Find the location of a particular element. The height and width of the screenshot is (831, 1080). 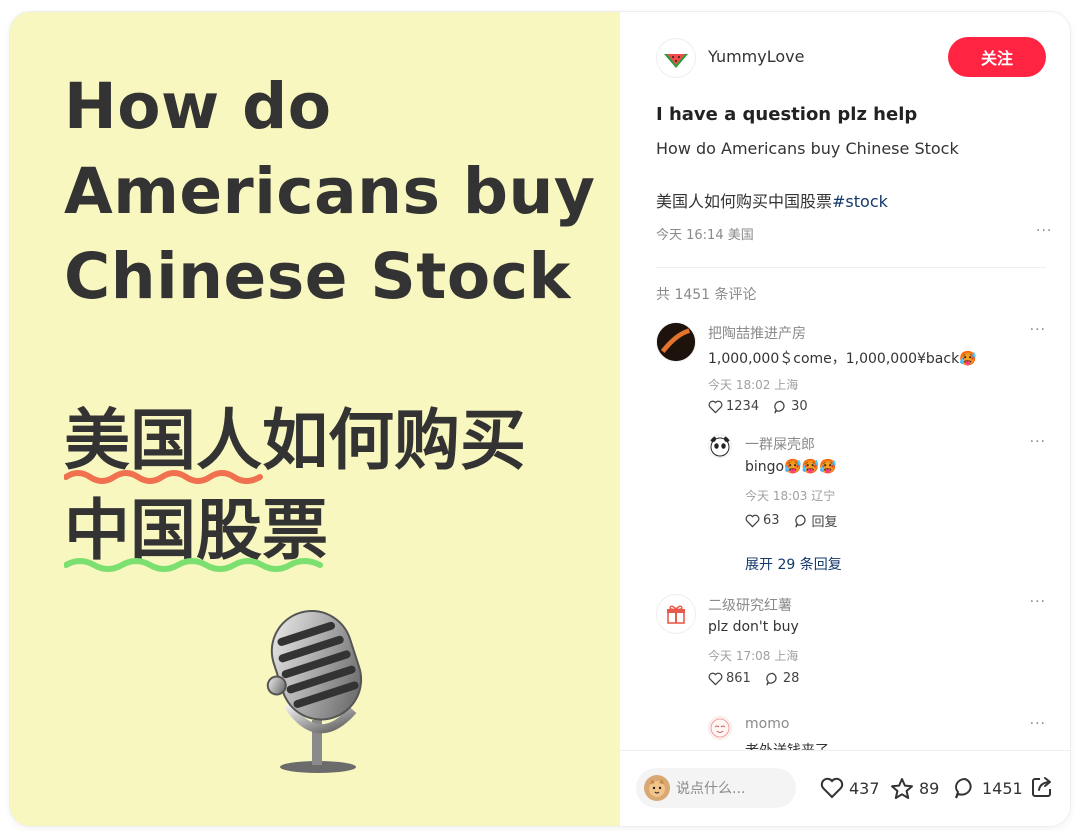

cartoon-face-icon is located at coordinates (720, 728).